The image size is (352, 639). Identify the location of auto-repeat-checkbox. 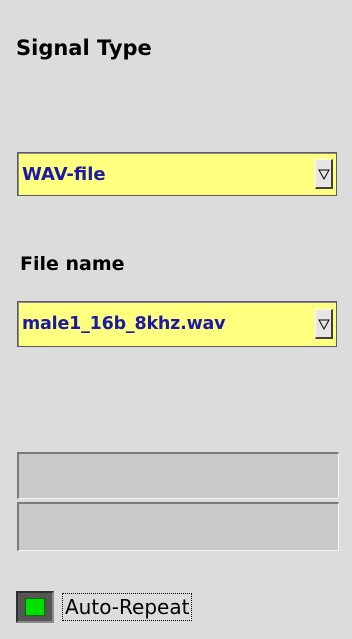
(35, 607).